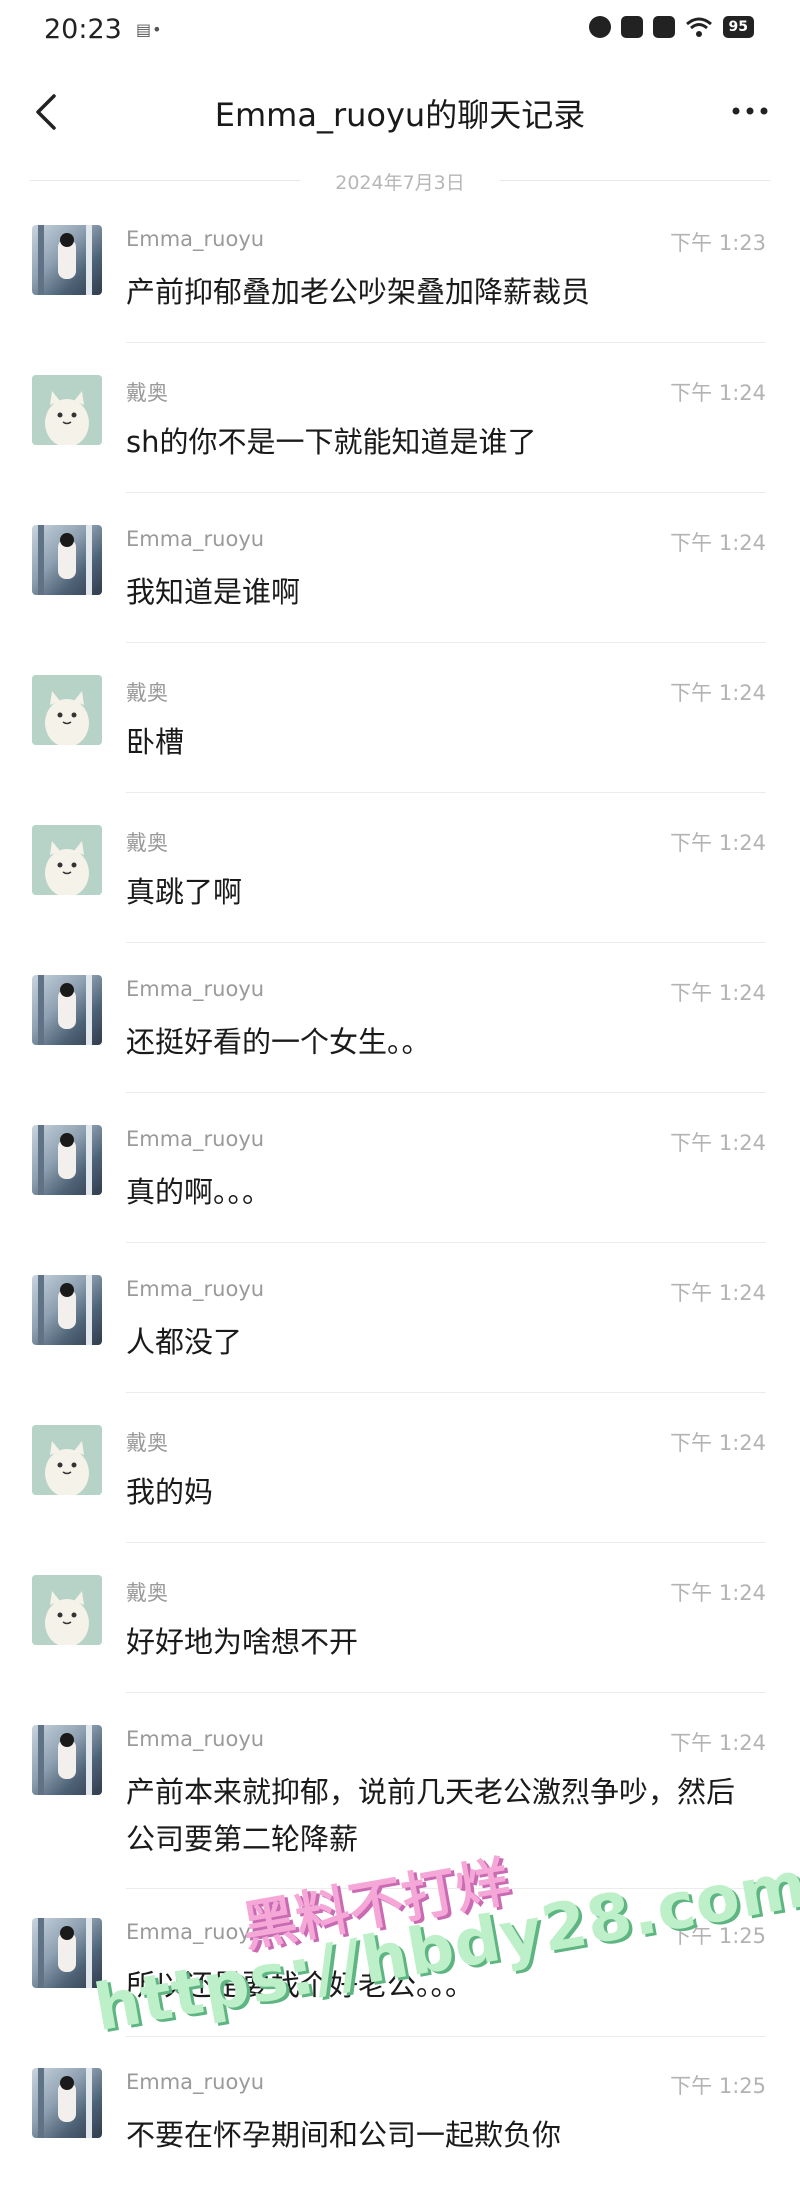 Image resolution: width=800 pixels, height=2192 pixels. What do you see at coordinates (242, 1642) in the screenshot?
I see `message-text: 好好地为啥想不开` at bounding box center [242, 1642].